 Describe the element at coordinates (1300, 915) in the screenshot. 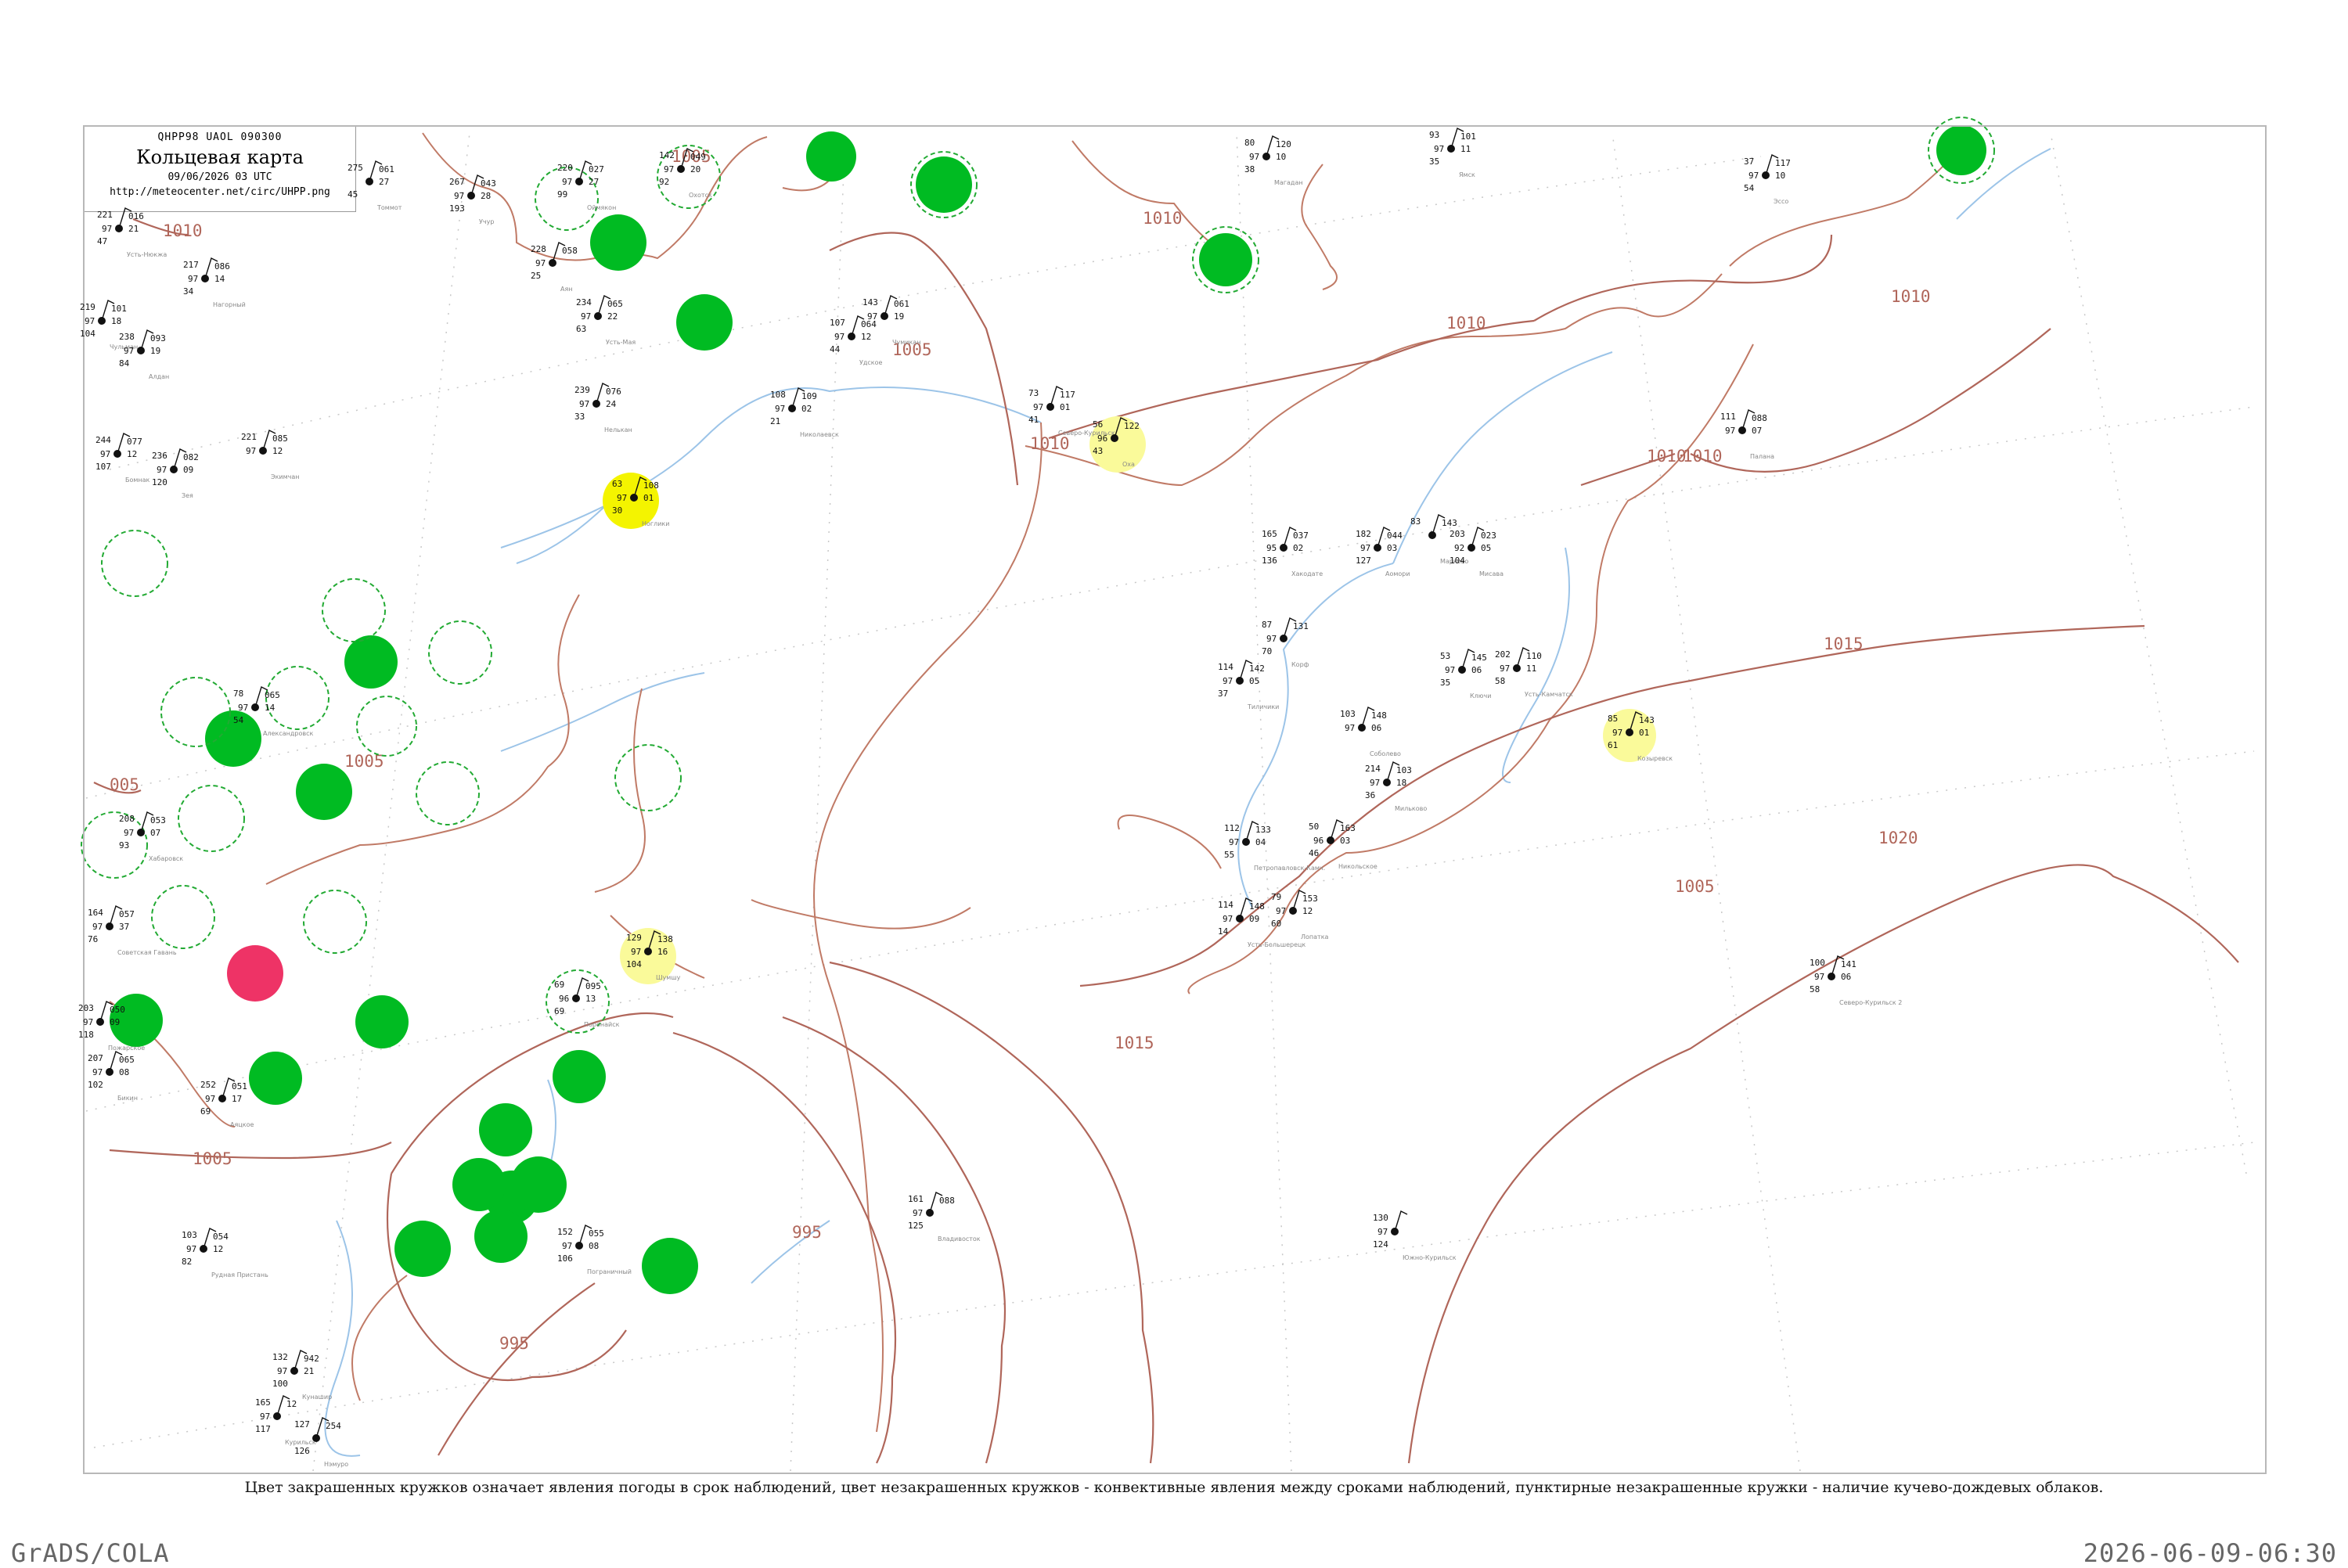

I see `station-plot: 79 153 97 12 60 Лопатка` at that location.